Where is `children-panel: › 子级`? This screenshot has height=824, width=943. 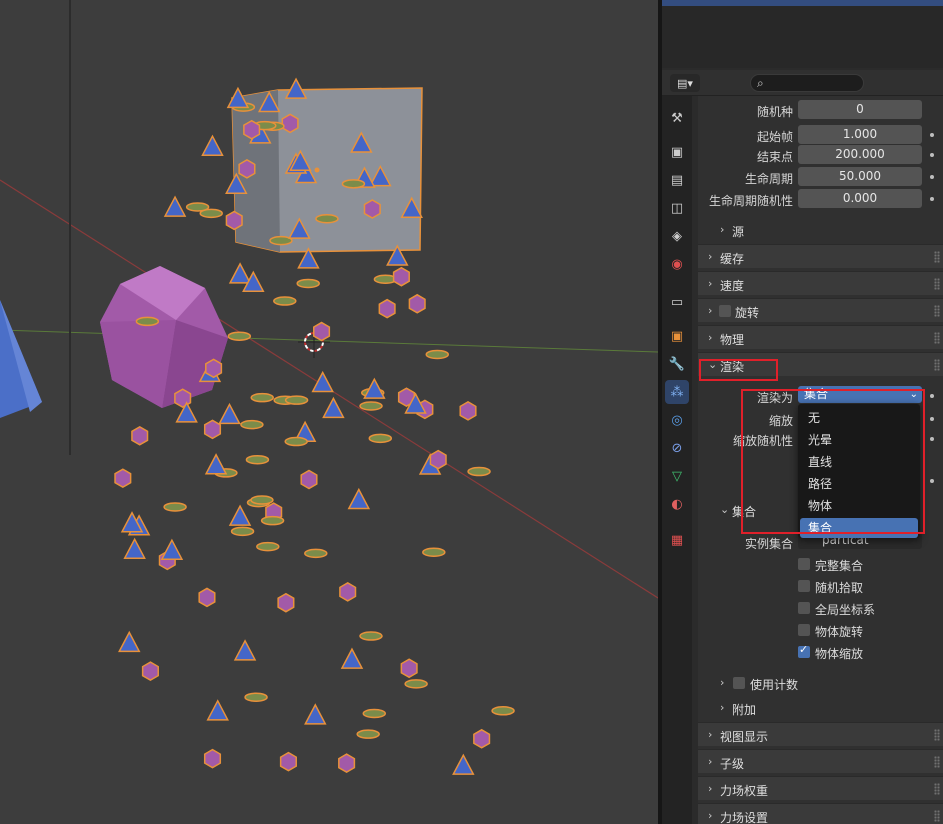 children-panel: › 子级 is located at coordinates (820, 761).